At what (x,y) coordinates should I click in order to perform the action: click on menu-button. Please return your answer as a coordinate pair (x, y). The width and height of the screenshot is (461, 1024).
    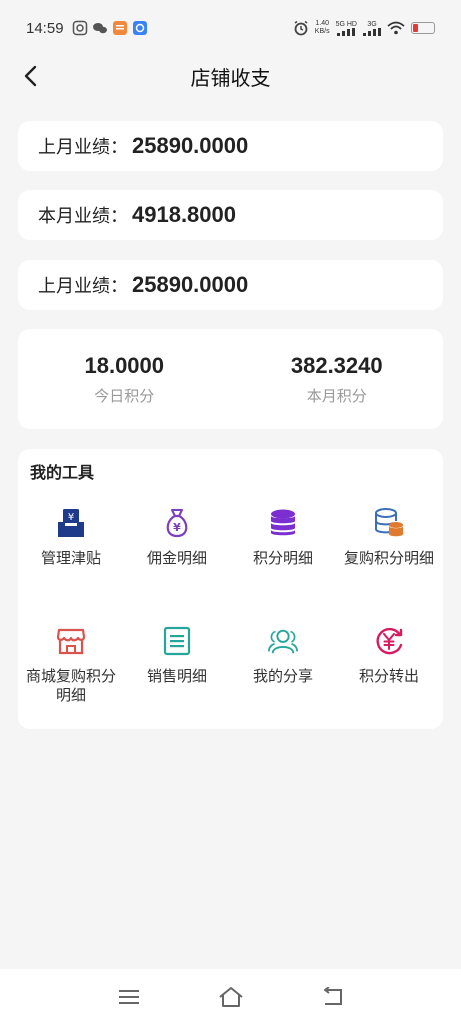
    Looking at the image, I should click on (129, 997).